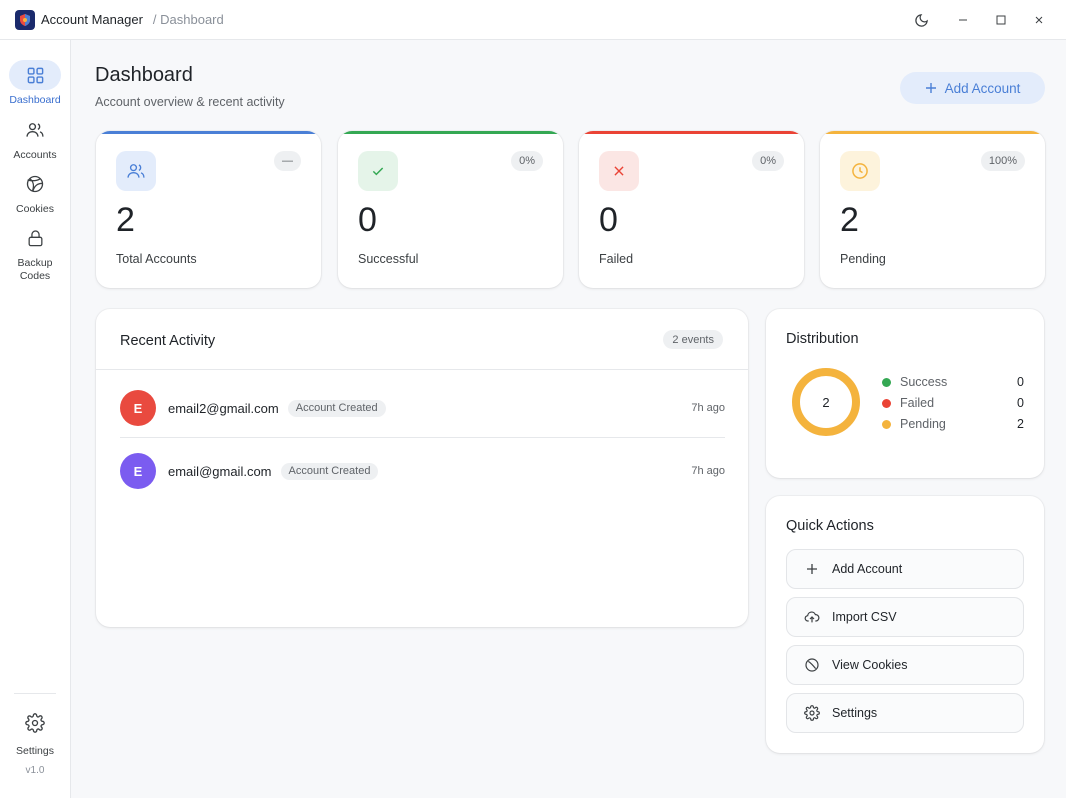 The height and width of the screenshot is (798, 1066). Describe the element at coordinates (35, 100) in the screenshot. I see `sidebar-item-label: Dashboard` at that location.